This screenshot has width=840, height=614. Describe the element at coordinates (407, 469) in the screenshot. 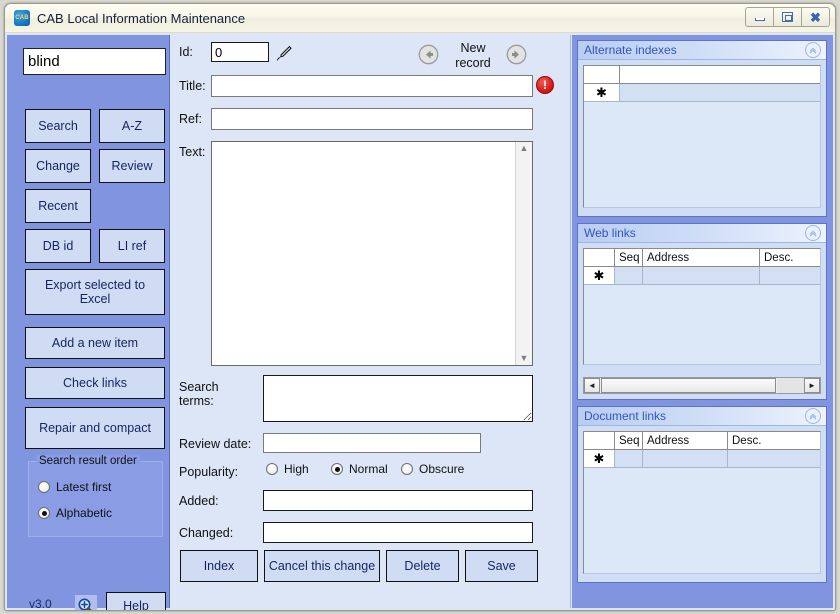

I see `radio-popularity-obscure-icon` at that location.